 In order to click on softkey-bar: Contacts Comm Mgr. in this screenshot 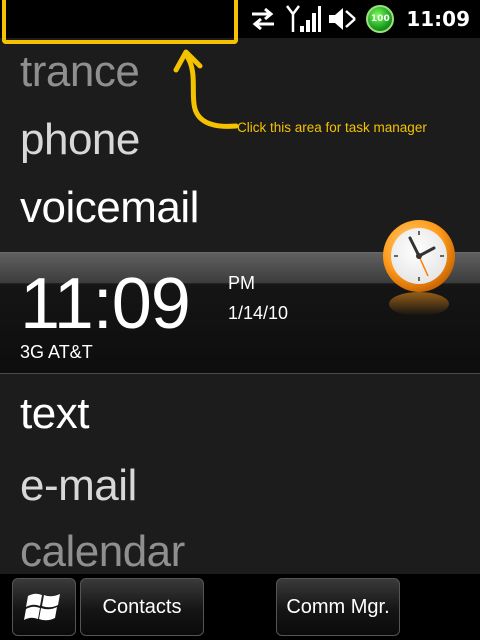, I will do `click(240, 607)`.